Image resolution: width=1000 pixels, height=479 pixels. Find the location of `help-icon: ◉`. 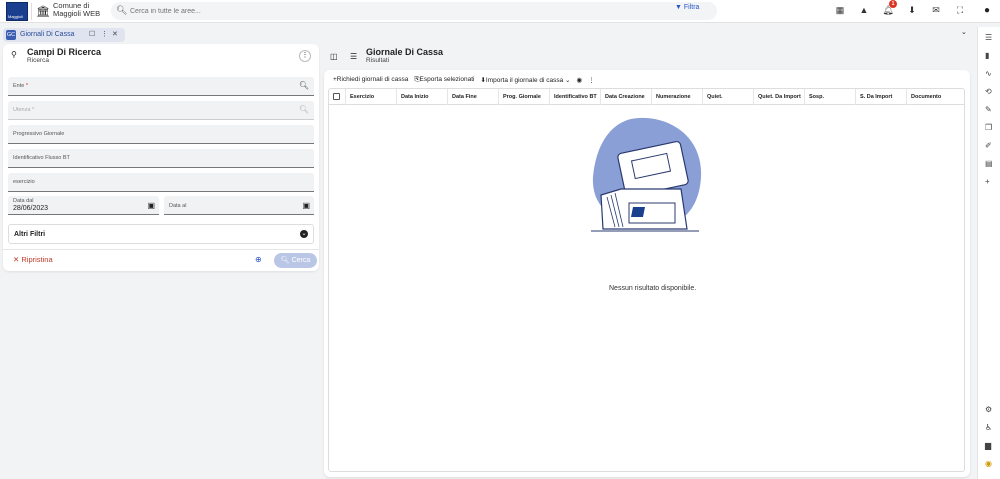

help-icon: ◉ is located at coordinates (988, 463).